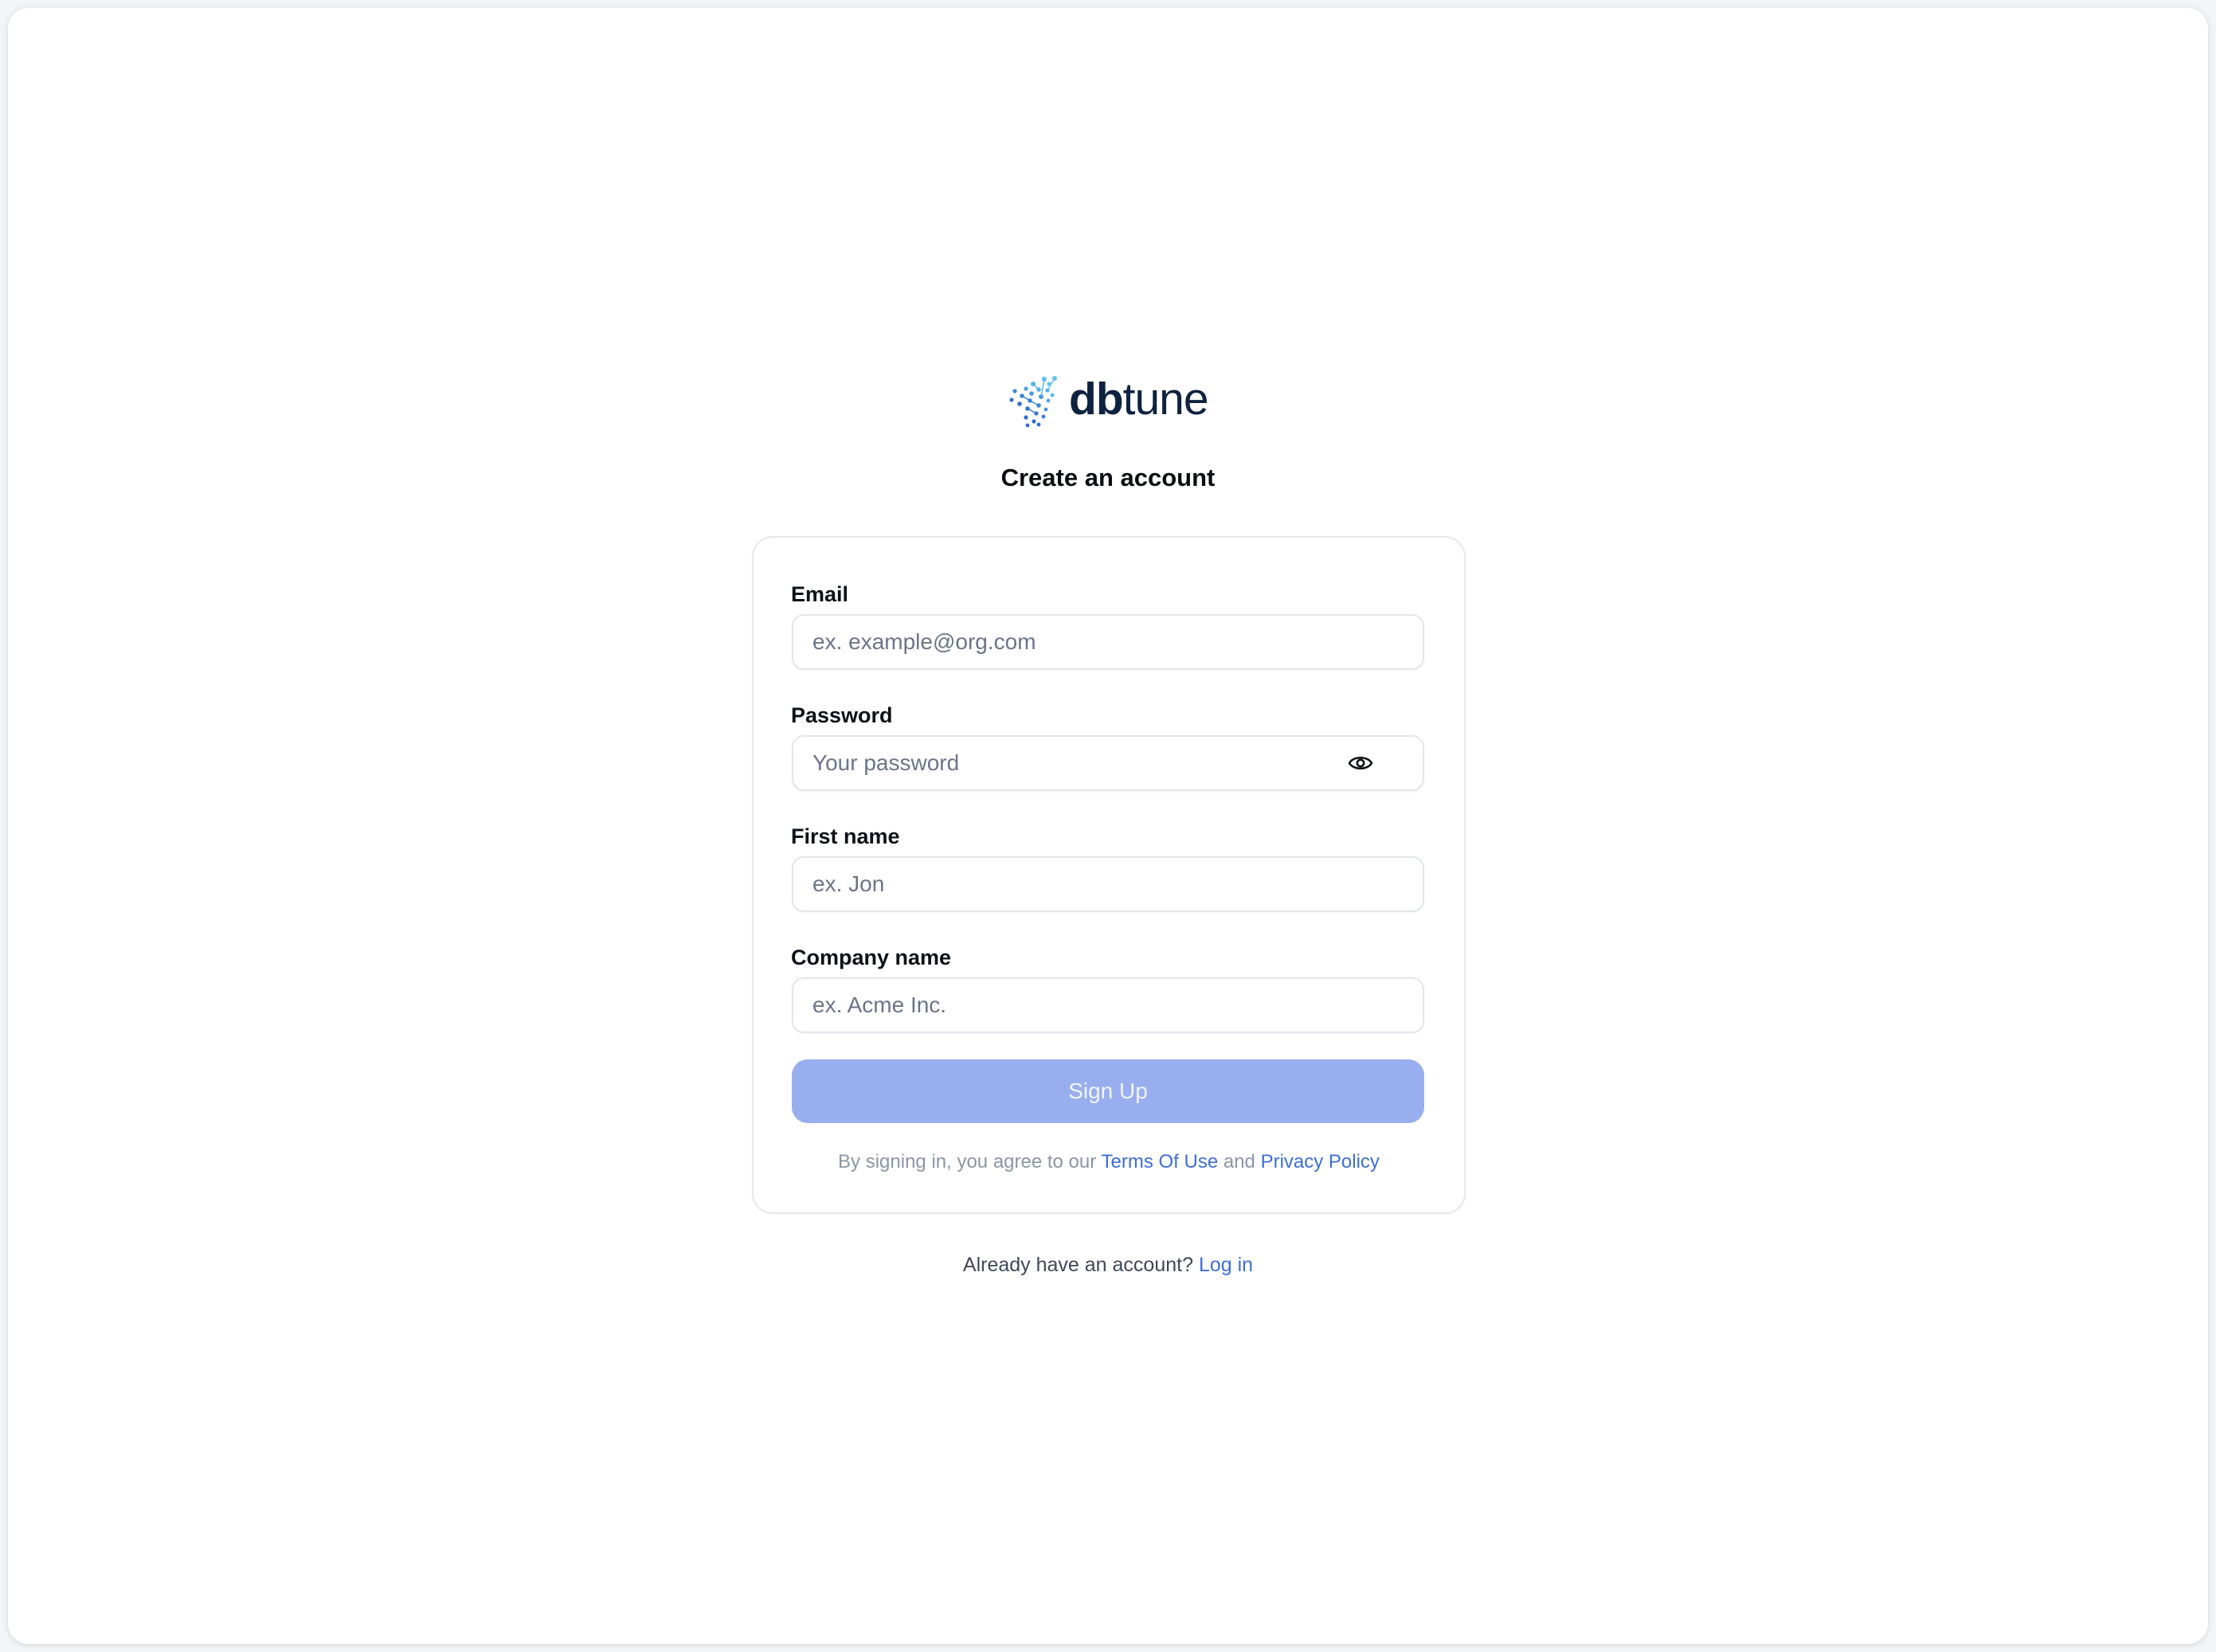 Image resolution: width=2216 pixels, height=1652 pixels. What do you see at coordinates (1097, 399) in the screenshot?
I see `brand-wordmark-bold: db` at bounding box center [1097, 399].